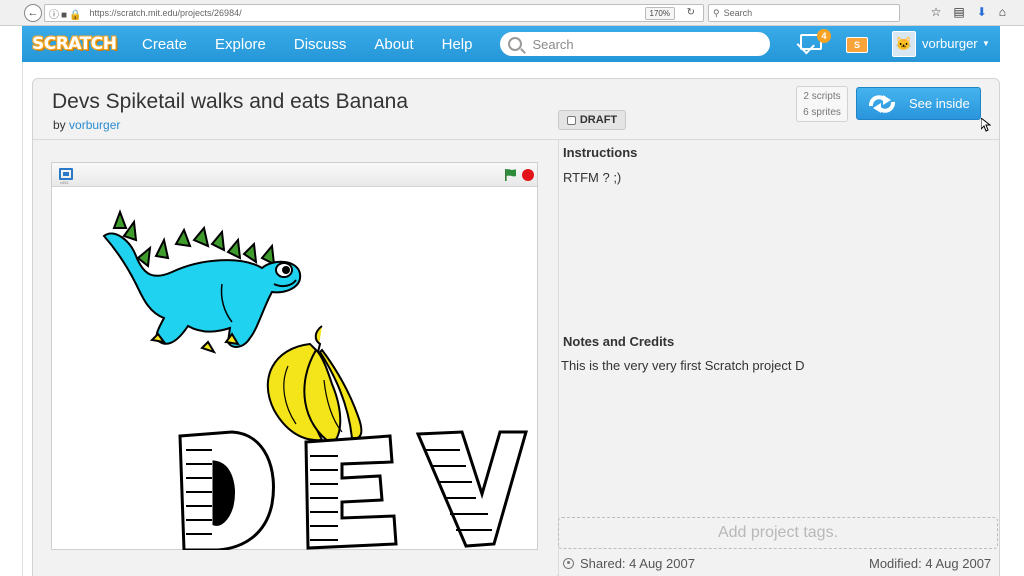 The image size is (1024, 576). What do you see at coordinates (59, 125) in the screenshot?
I see `by-prefix: by` at bounding box center [59, 125].